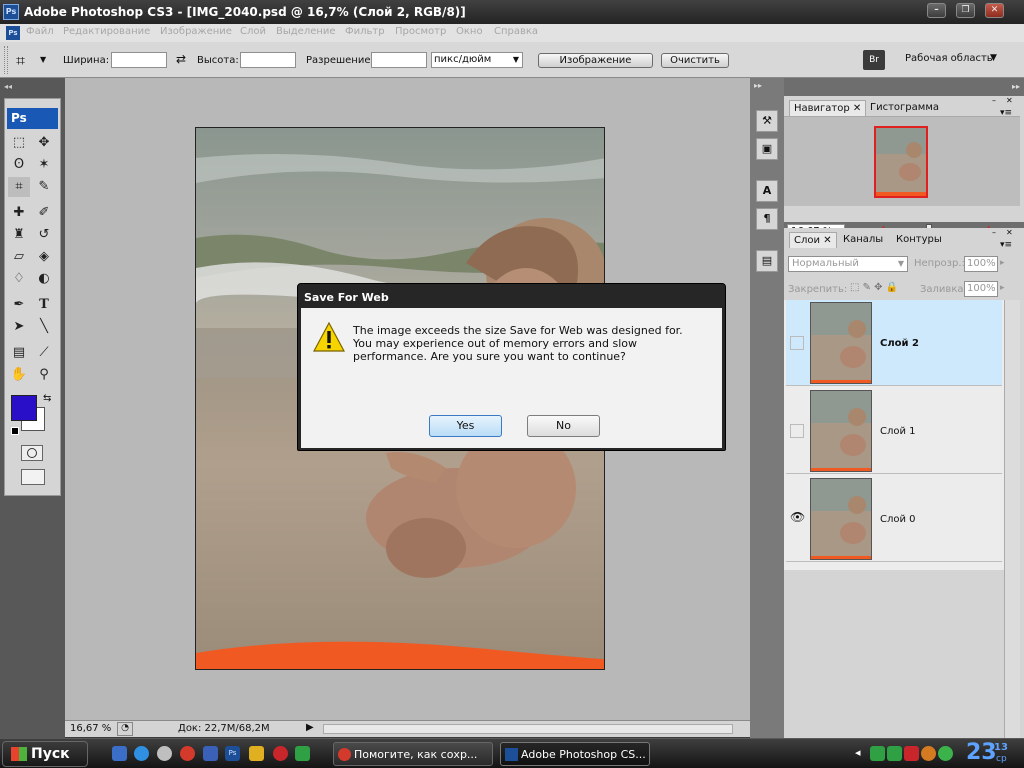 This screenshot has width=1024, height=768. Describe the element at coordinates (767, 149) in the screenshot. I see `clone-source-icon: ▣` at that location.